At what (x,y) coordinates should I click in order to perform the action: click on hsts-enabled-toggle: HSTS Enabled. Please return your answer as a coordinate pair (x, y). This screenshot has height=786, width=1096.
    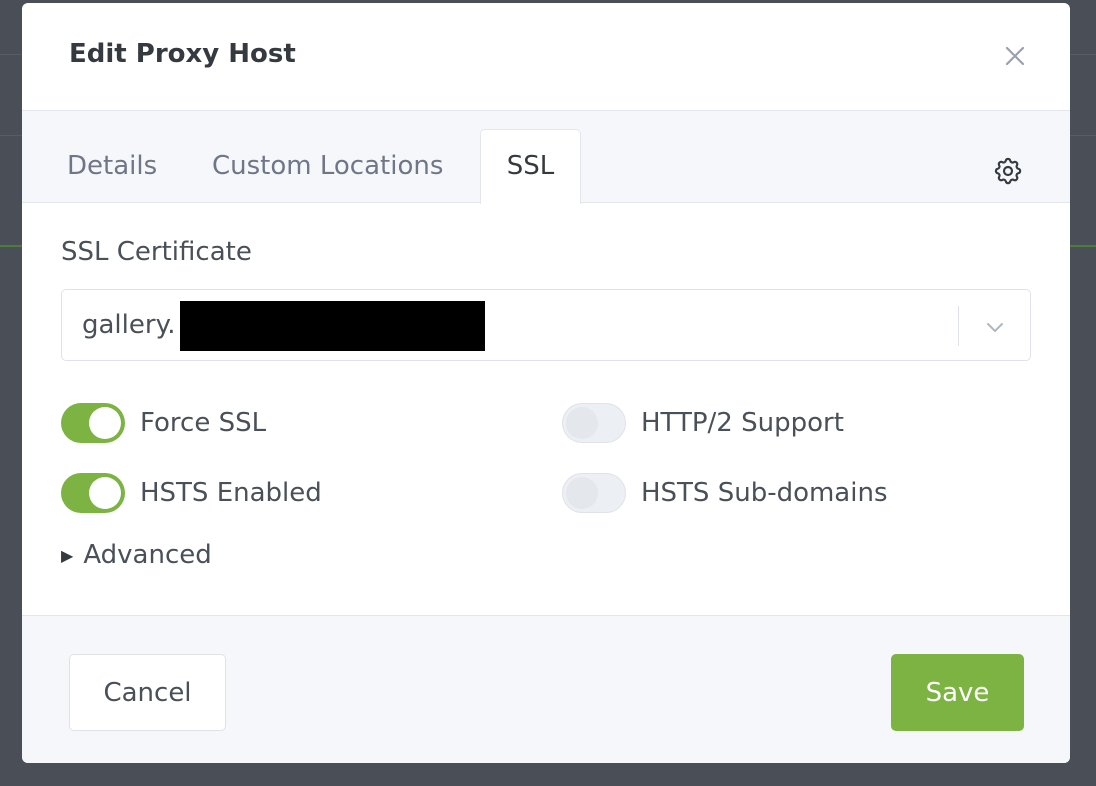
    Looking at the image, I should click on (191, 493).